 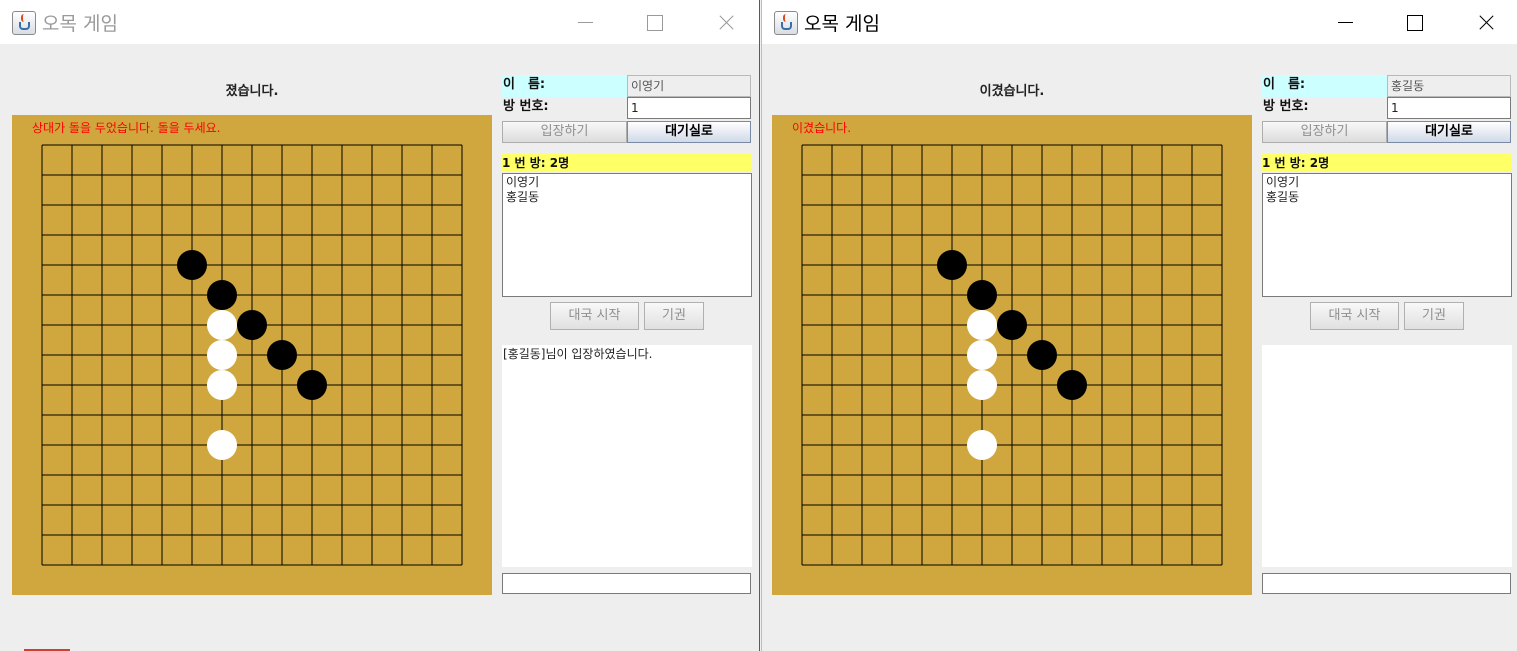 I want to click on chat-log, so click(x=1387, y=456).